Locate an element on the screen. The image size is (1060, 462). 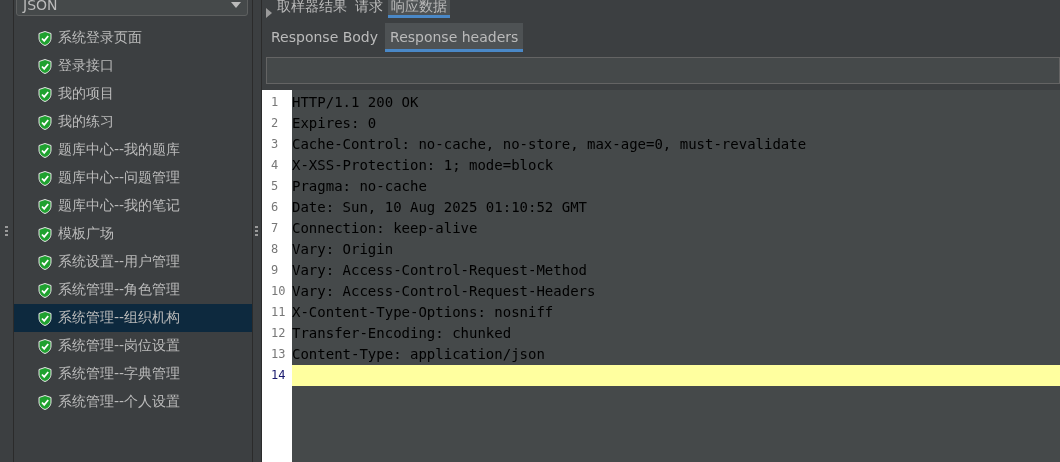
code-line: X-Content-Type-Options: nosniff is located at coordinates (423, 312).